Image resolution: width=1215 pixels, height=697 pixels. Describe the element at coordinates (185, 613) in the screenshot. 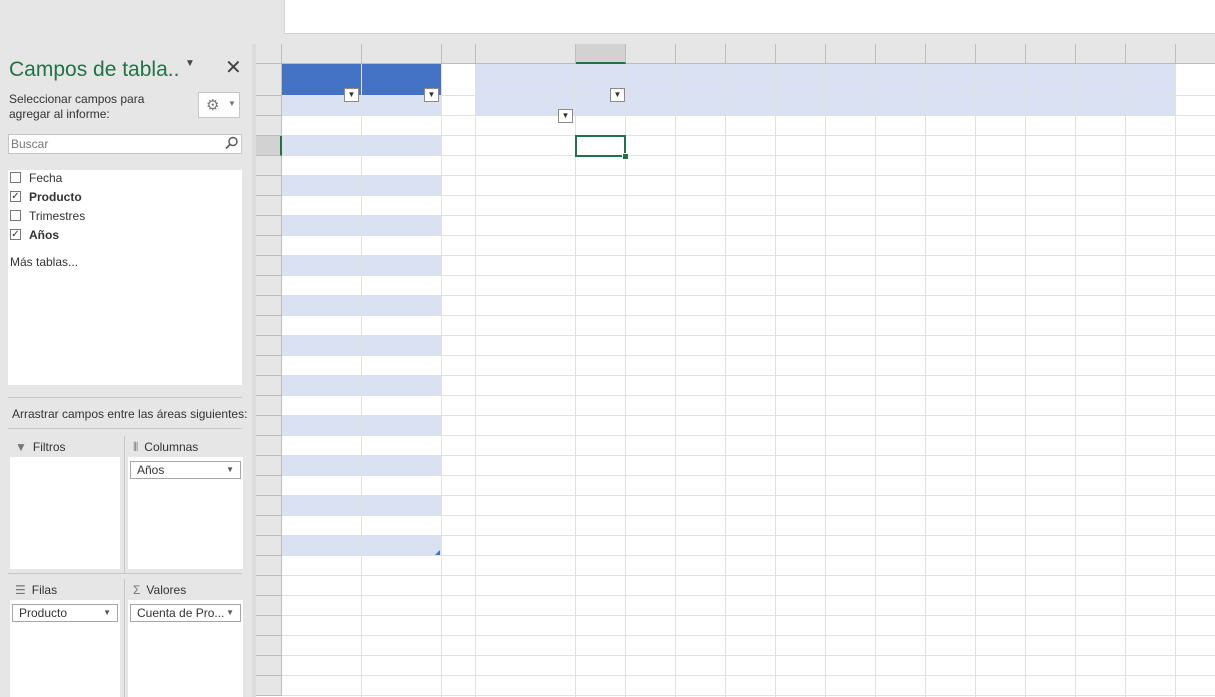

I see `values-field-pill: Cuenta de Pro... ▼` at that location.